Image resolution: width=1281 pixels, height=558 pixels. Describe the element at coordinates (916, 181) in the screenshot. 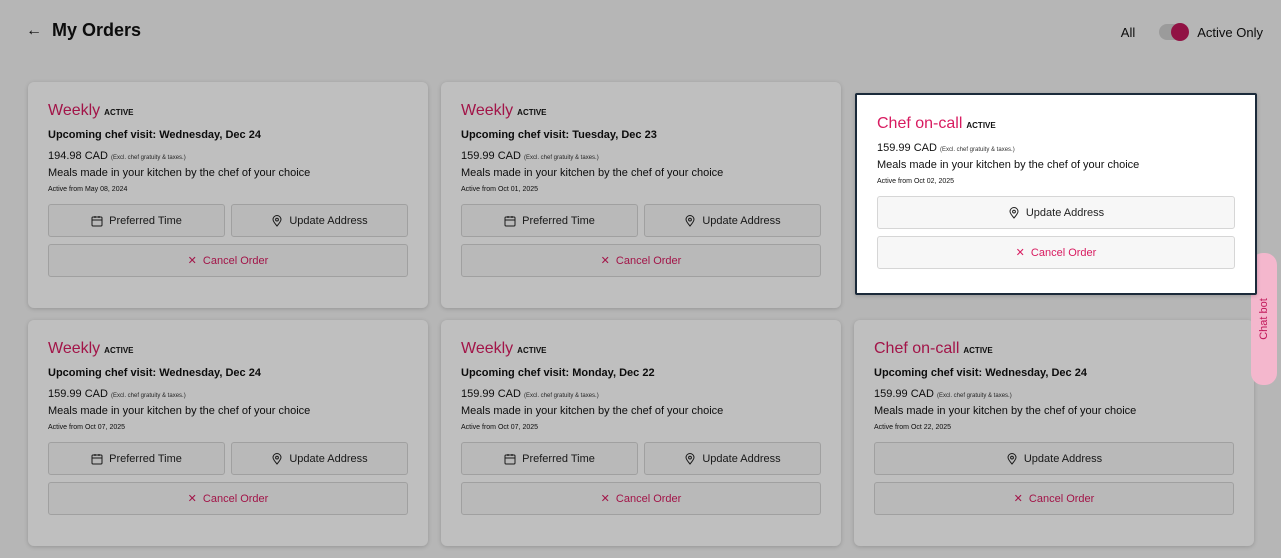

I see `active-since: Active from Oct 02, 2025` at that location.